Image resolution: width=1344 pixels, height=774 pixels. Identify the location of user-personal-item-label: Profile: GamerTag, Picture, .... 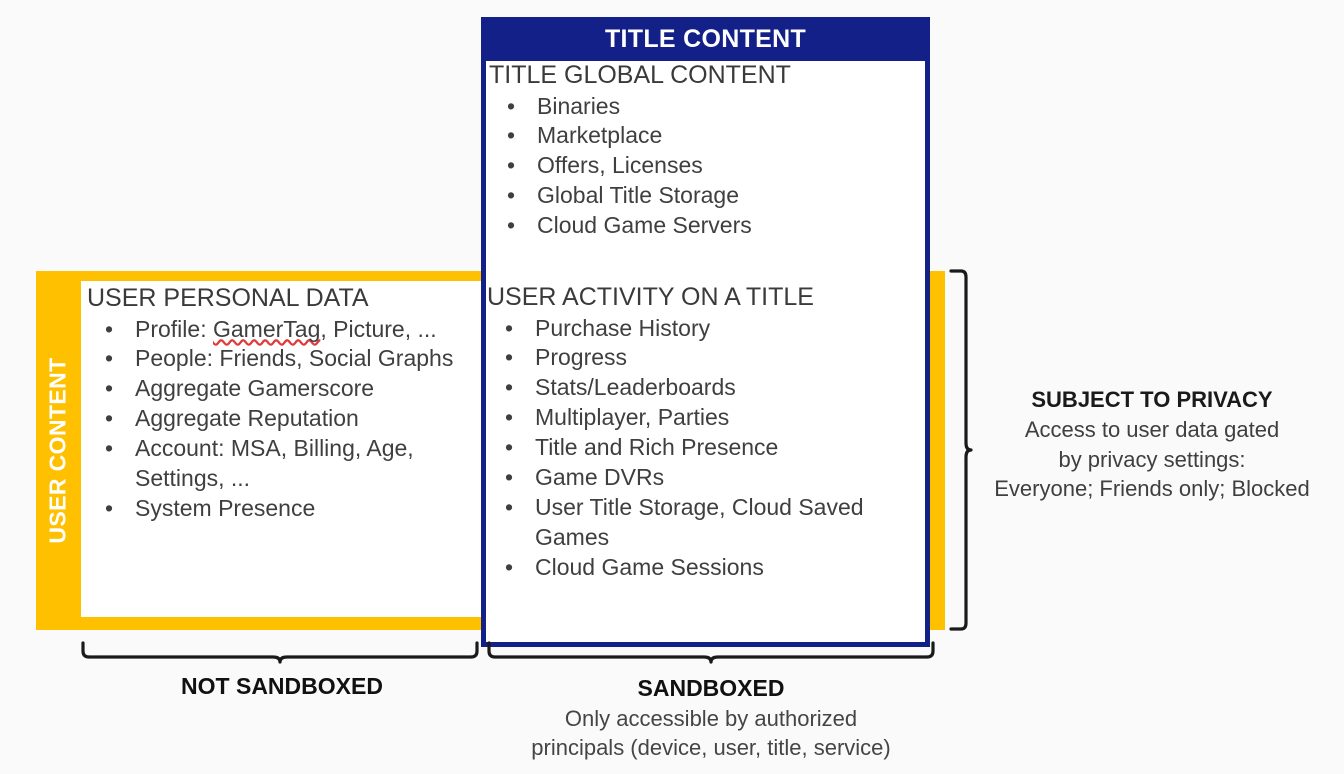
(286, 328).